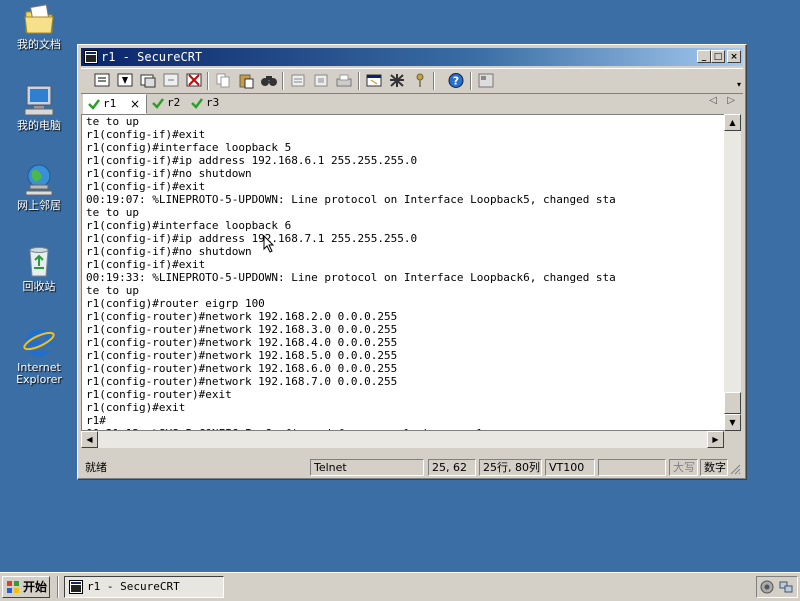 Image resolution: width=800 pixels, height=601 pixels. What do you see at coordinates (367, 467) in the screenshot?
I see `status-protocol: Telnet` at bounding box center [367, 467].